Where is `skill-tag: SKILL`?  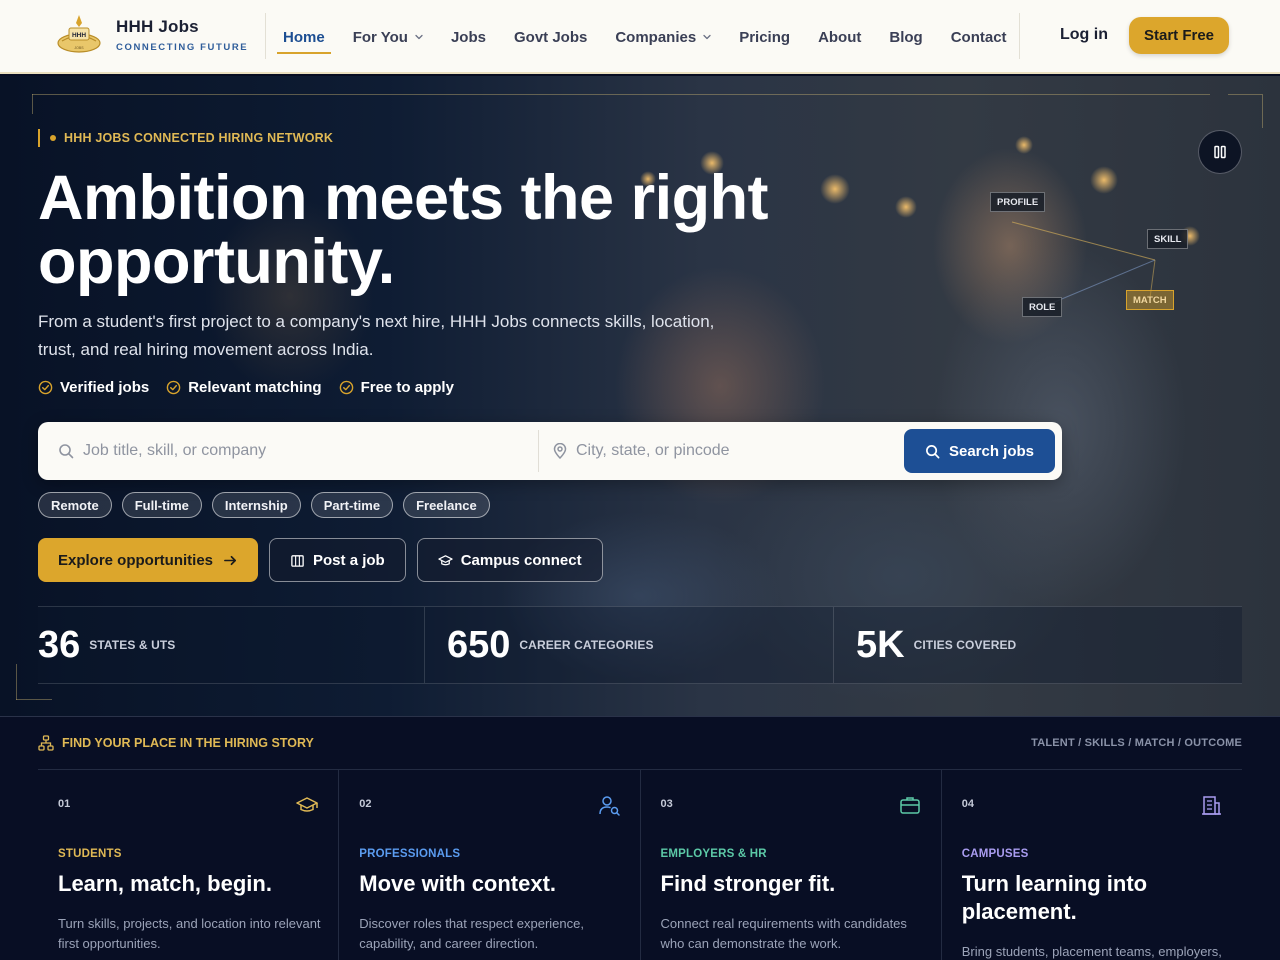
skill-tag: SKILL is located at coordinates (1168, 239).